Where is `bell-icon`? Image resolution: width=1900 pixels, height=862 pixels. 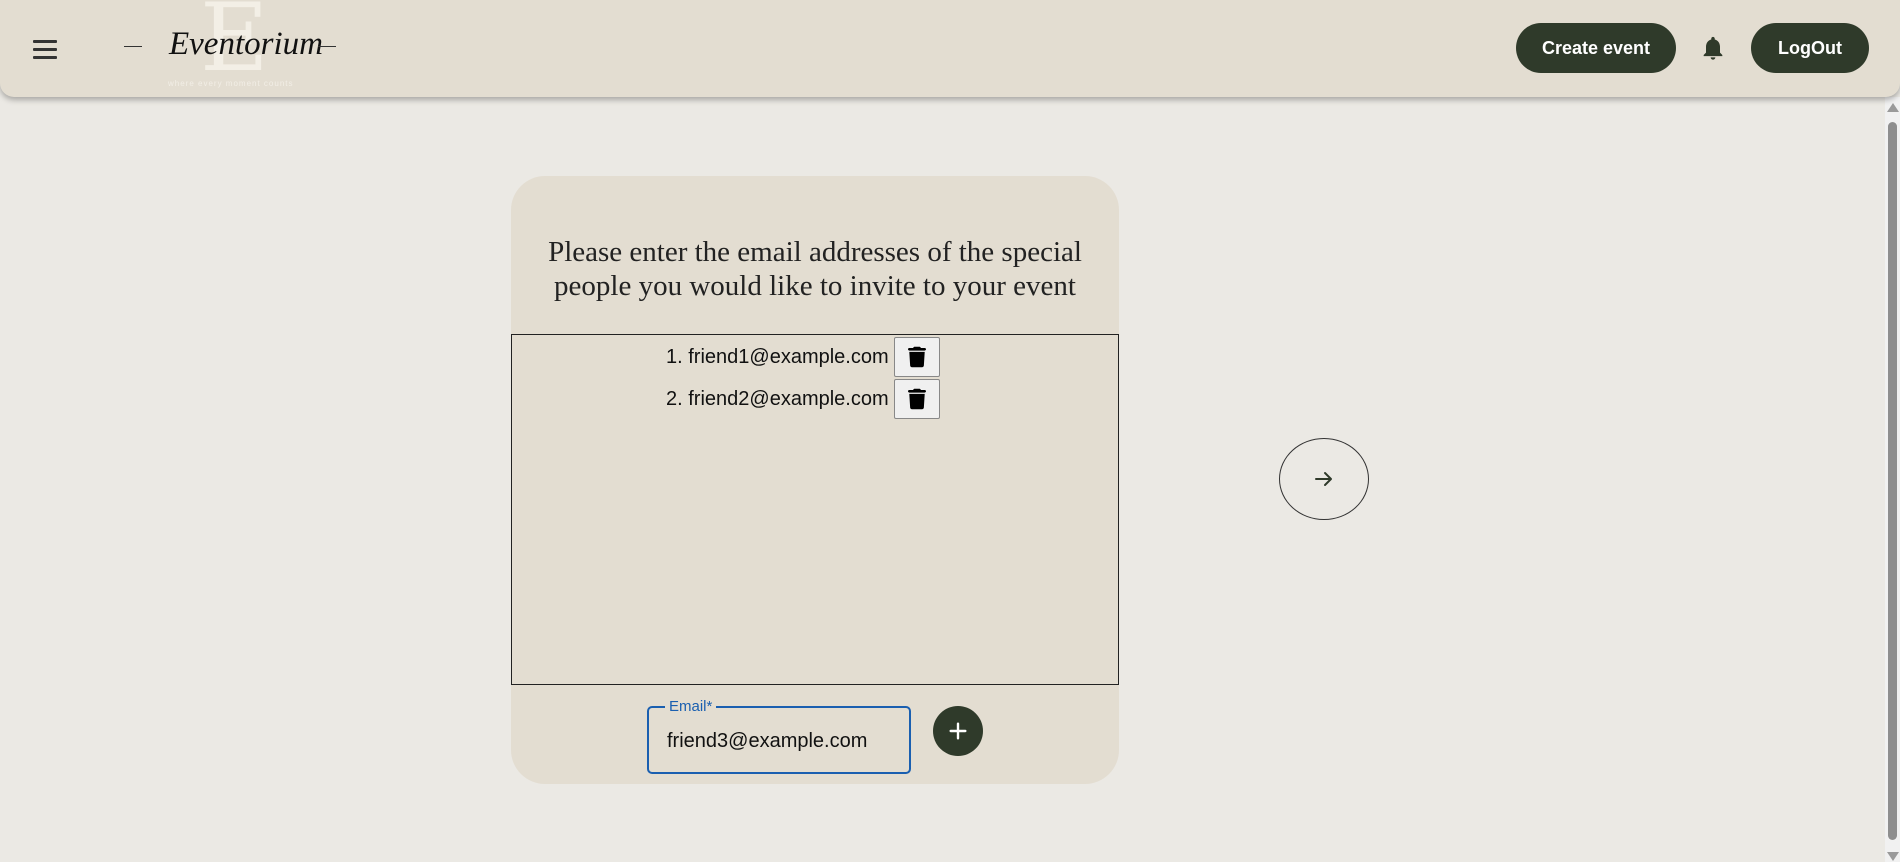 bell-icon is located at coordinates (1713, 48).